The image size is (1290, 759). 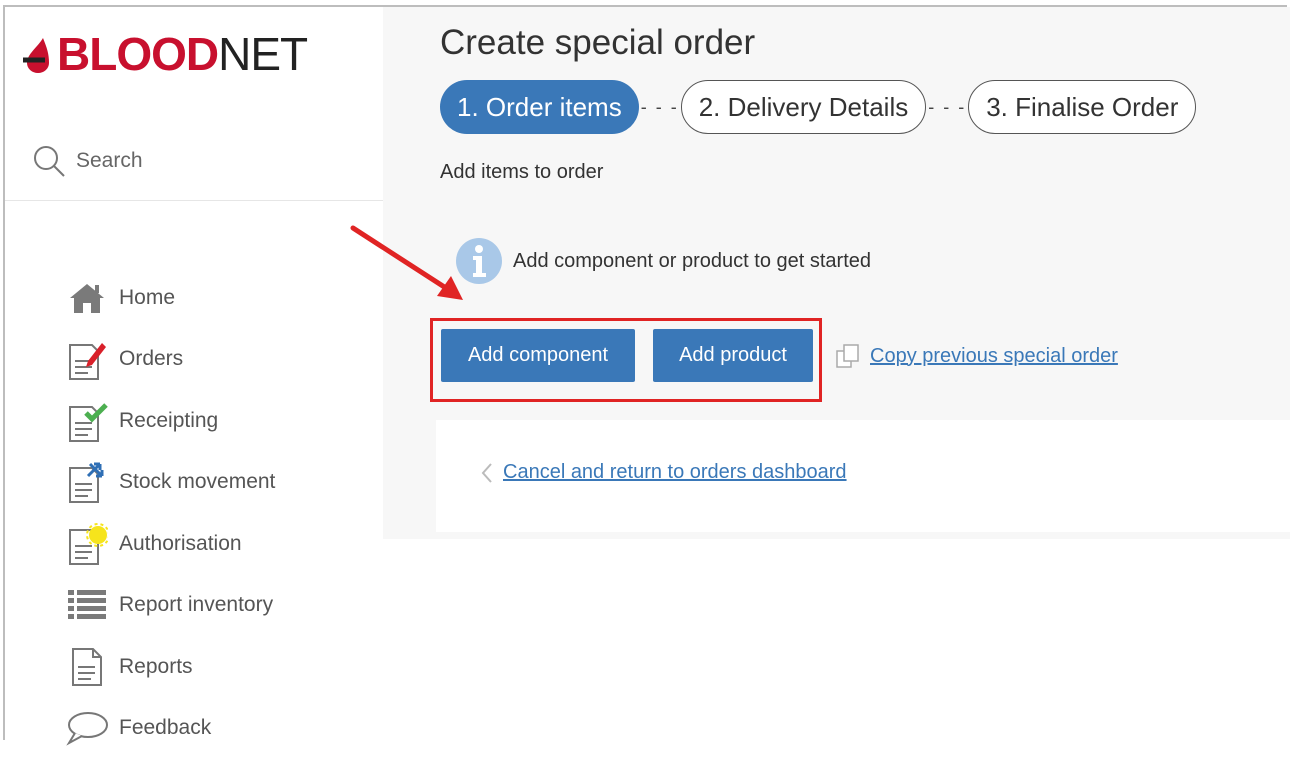 I want to click on sidebar-item-label: Feedback, so click(x=165, y=728).